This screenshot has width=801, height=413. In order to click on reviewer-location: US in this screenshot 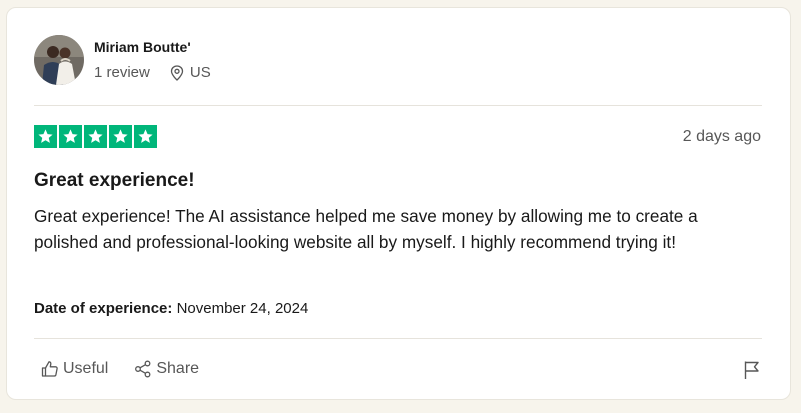, I will do `click(190, 73)`.